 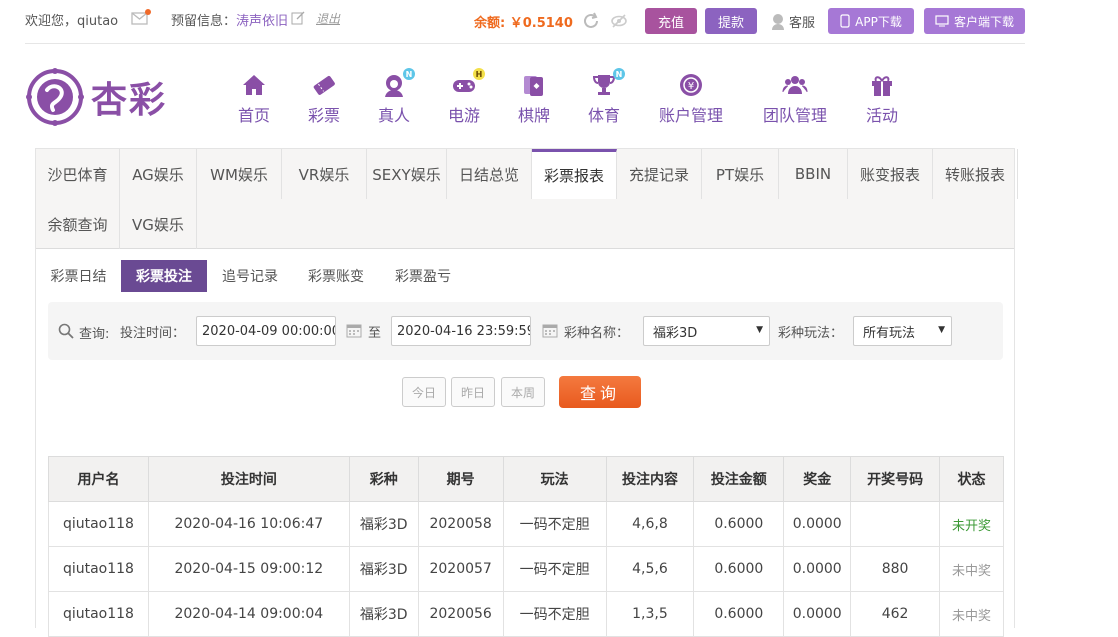 I want to click on reserved-info-label: 预留信息：, so click(x=204, y=21).